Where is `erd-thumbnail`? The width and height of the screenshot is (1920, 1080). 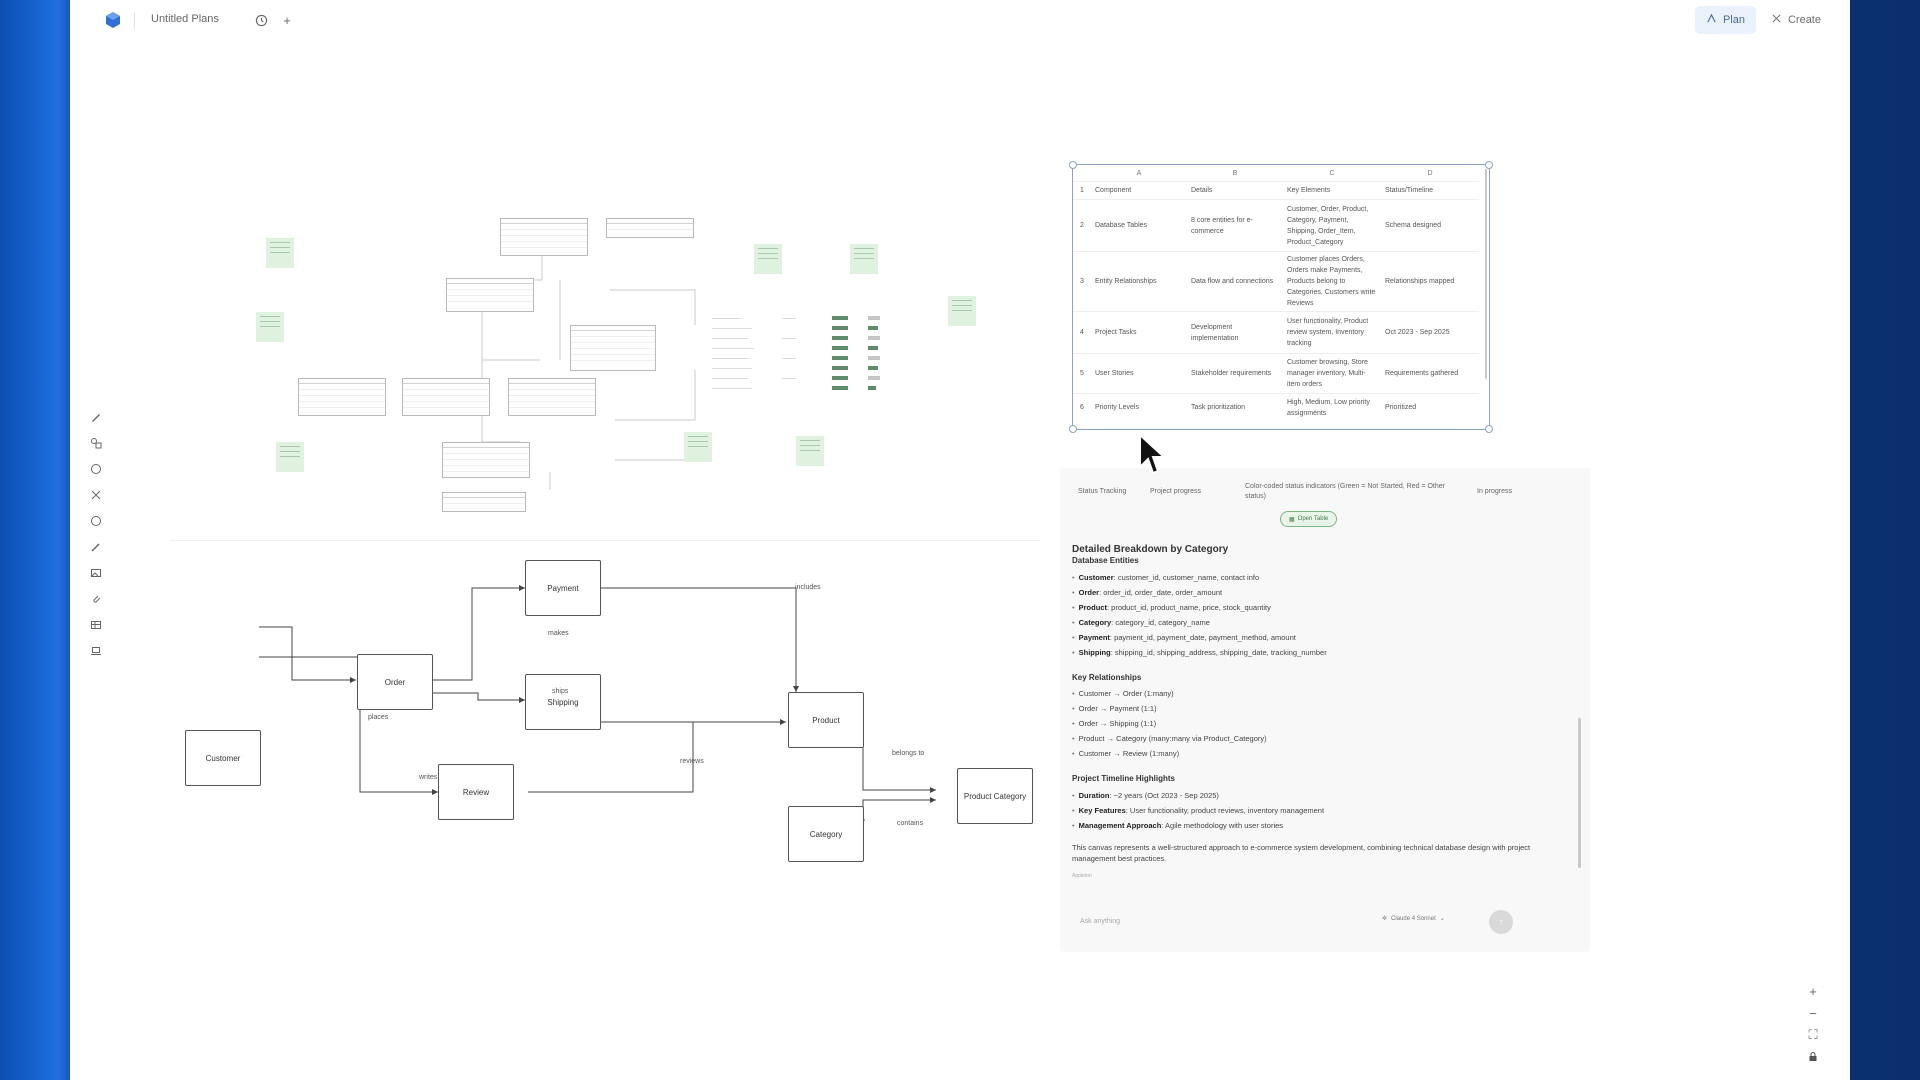
erd-thumbnail is located at coordinates (600, 370).